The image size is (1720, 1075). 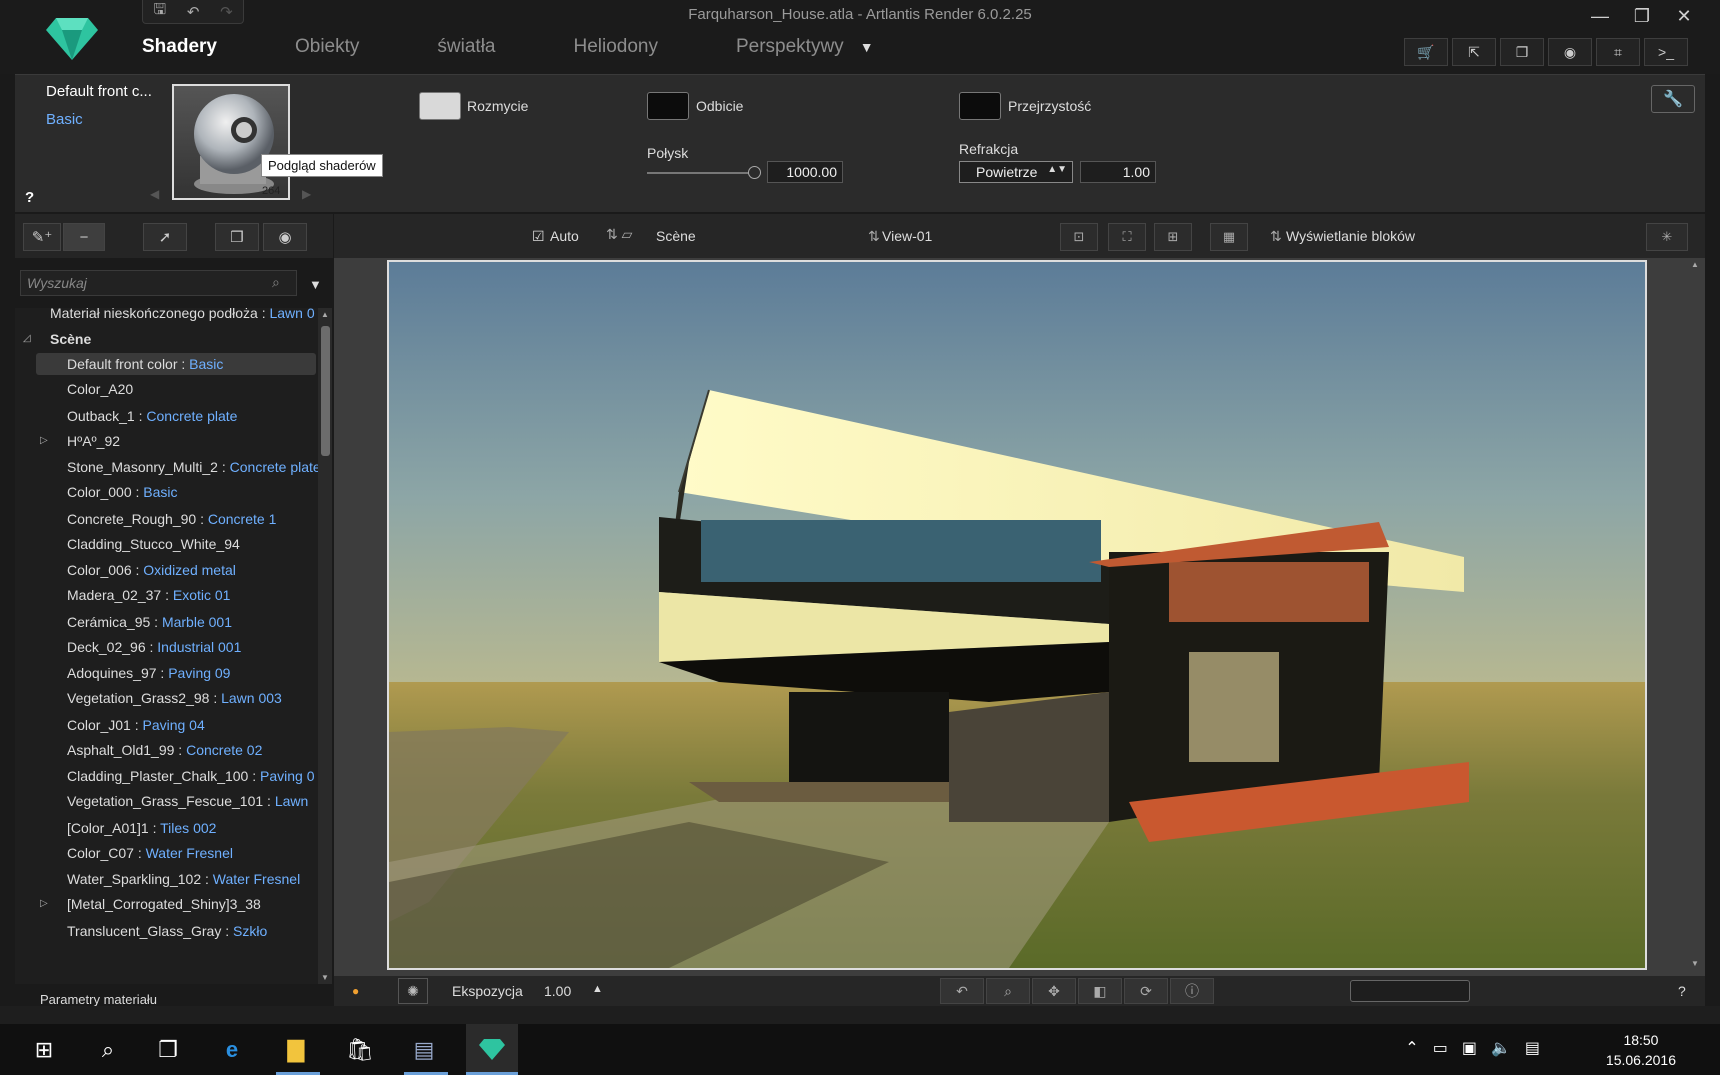 I want to click on edge-icon: e, so click(x=232, y=1050).